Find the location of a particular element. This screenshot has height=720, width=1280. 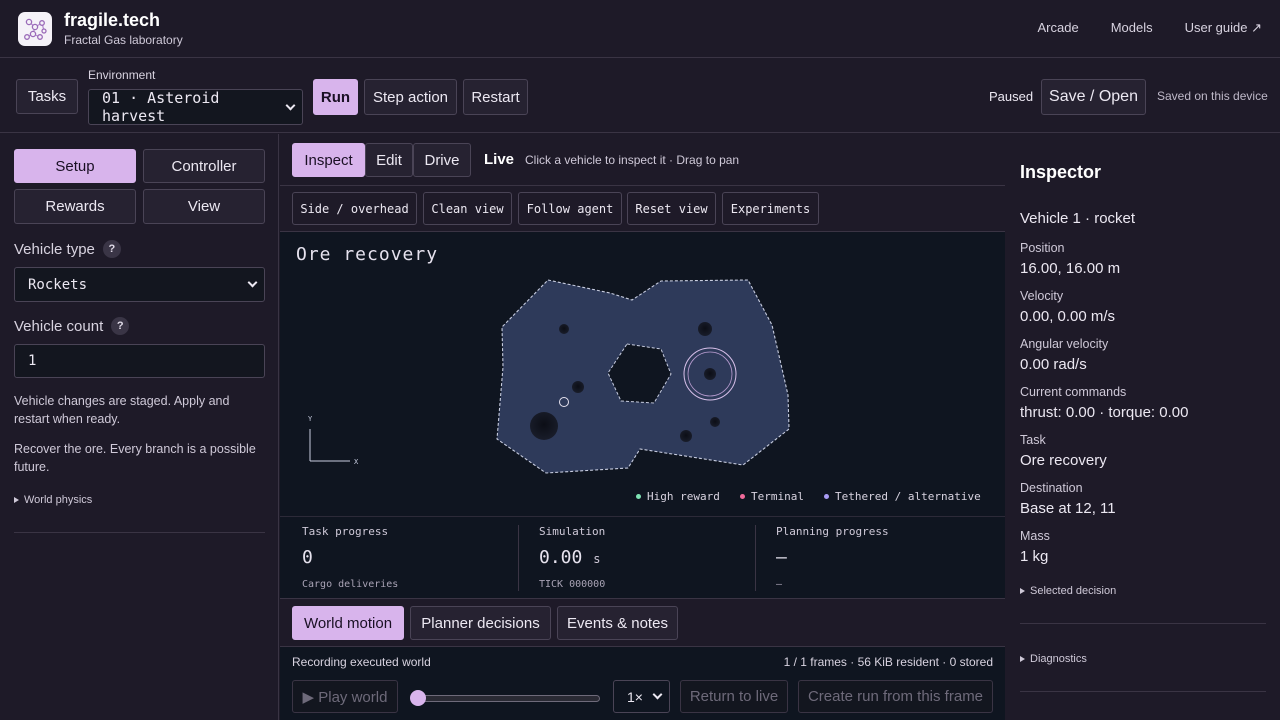

experiments-button: Experiments is located at coordinates (770, 208).